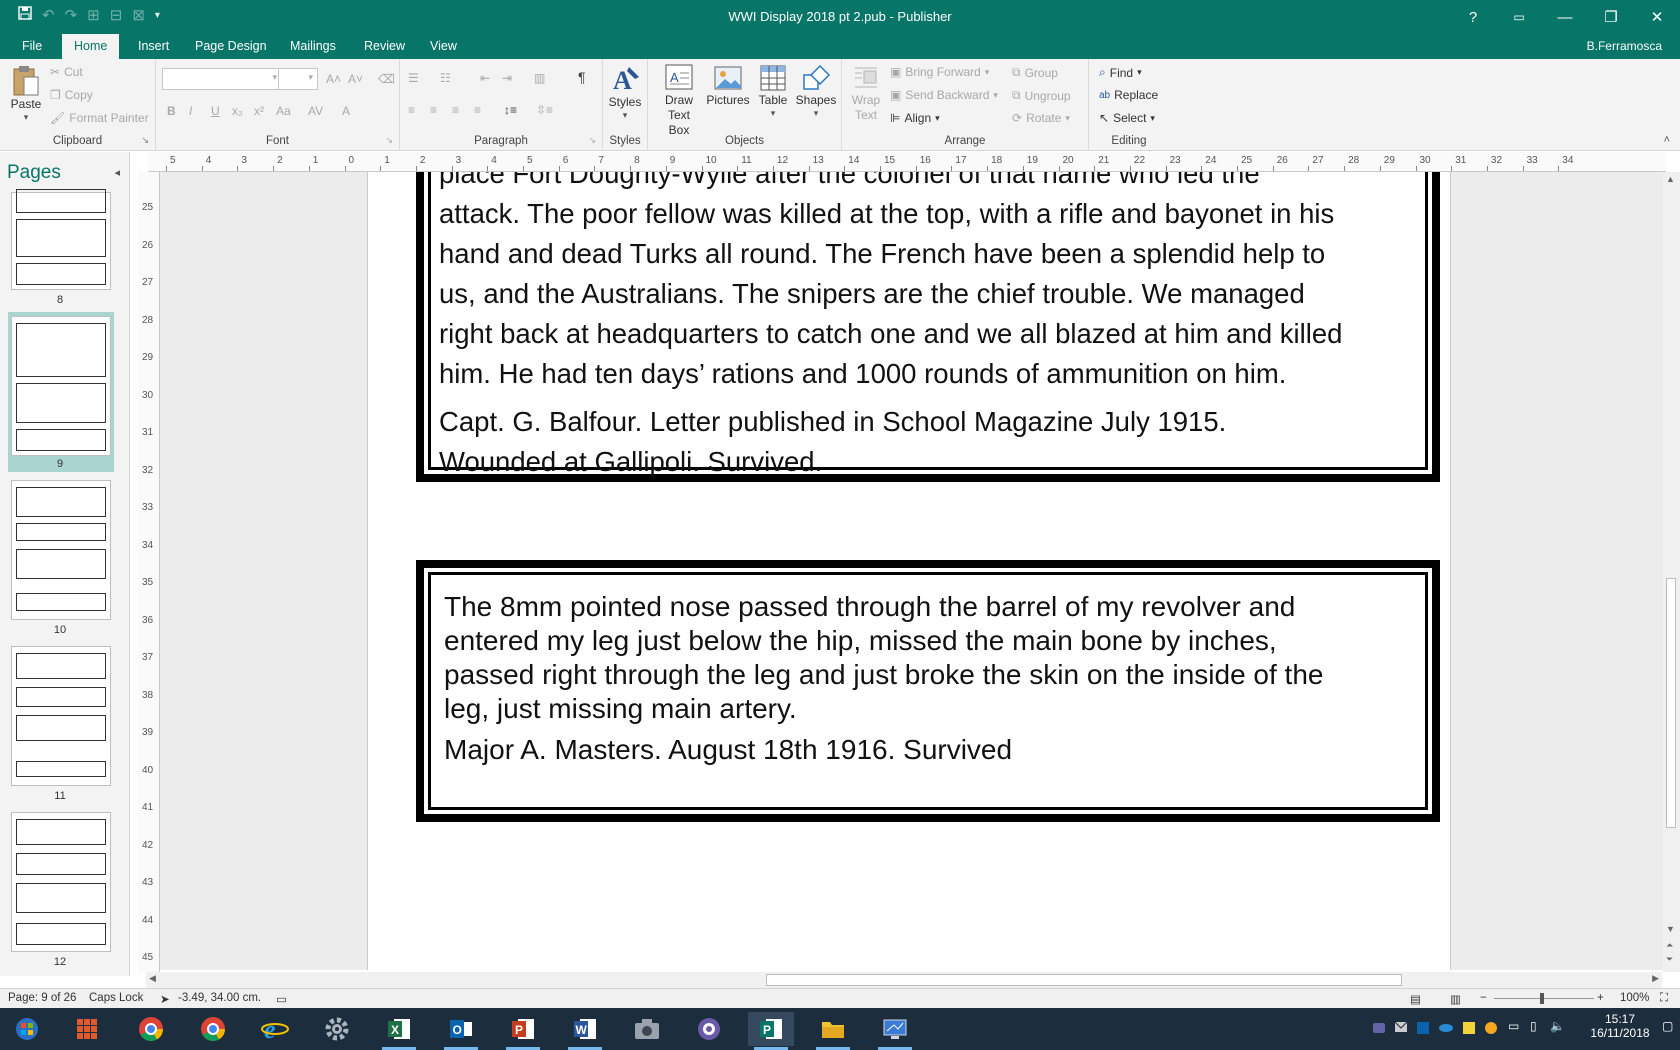 This screenshot has width=1680, height=1050. I want to click on zoom-in-button: +, so click(1600, 998).